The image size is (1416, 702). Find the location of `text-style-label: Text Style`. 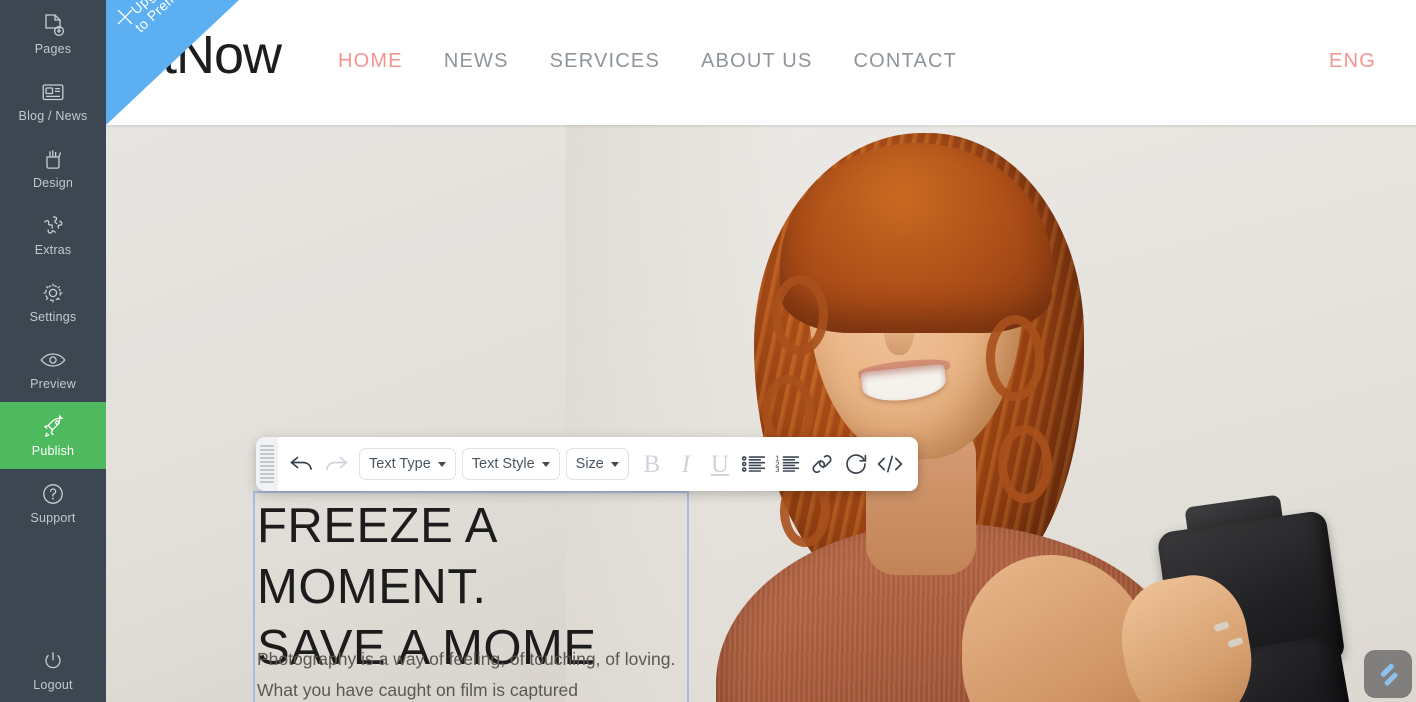

text-style-label: Text Style is located at coordinates (503, 464).